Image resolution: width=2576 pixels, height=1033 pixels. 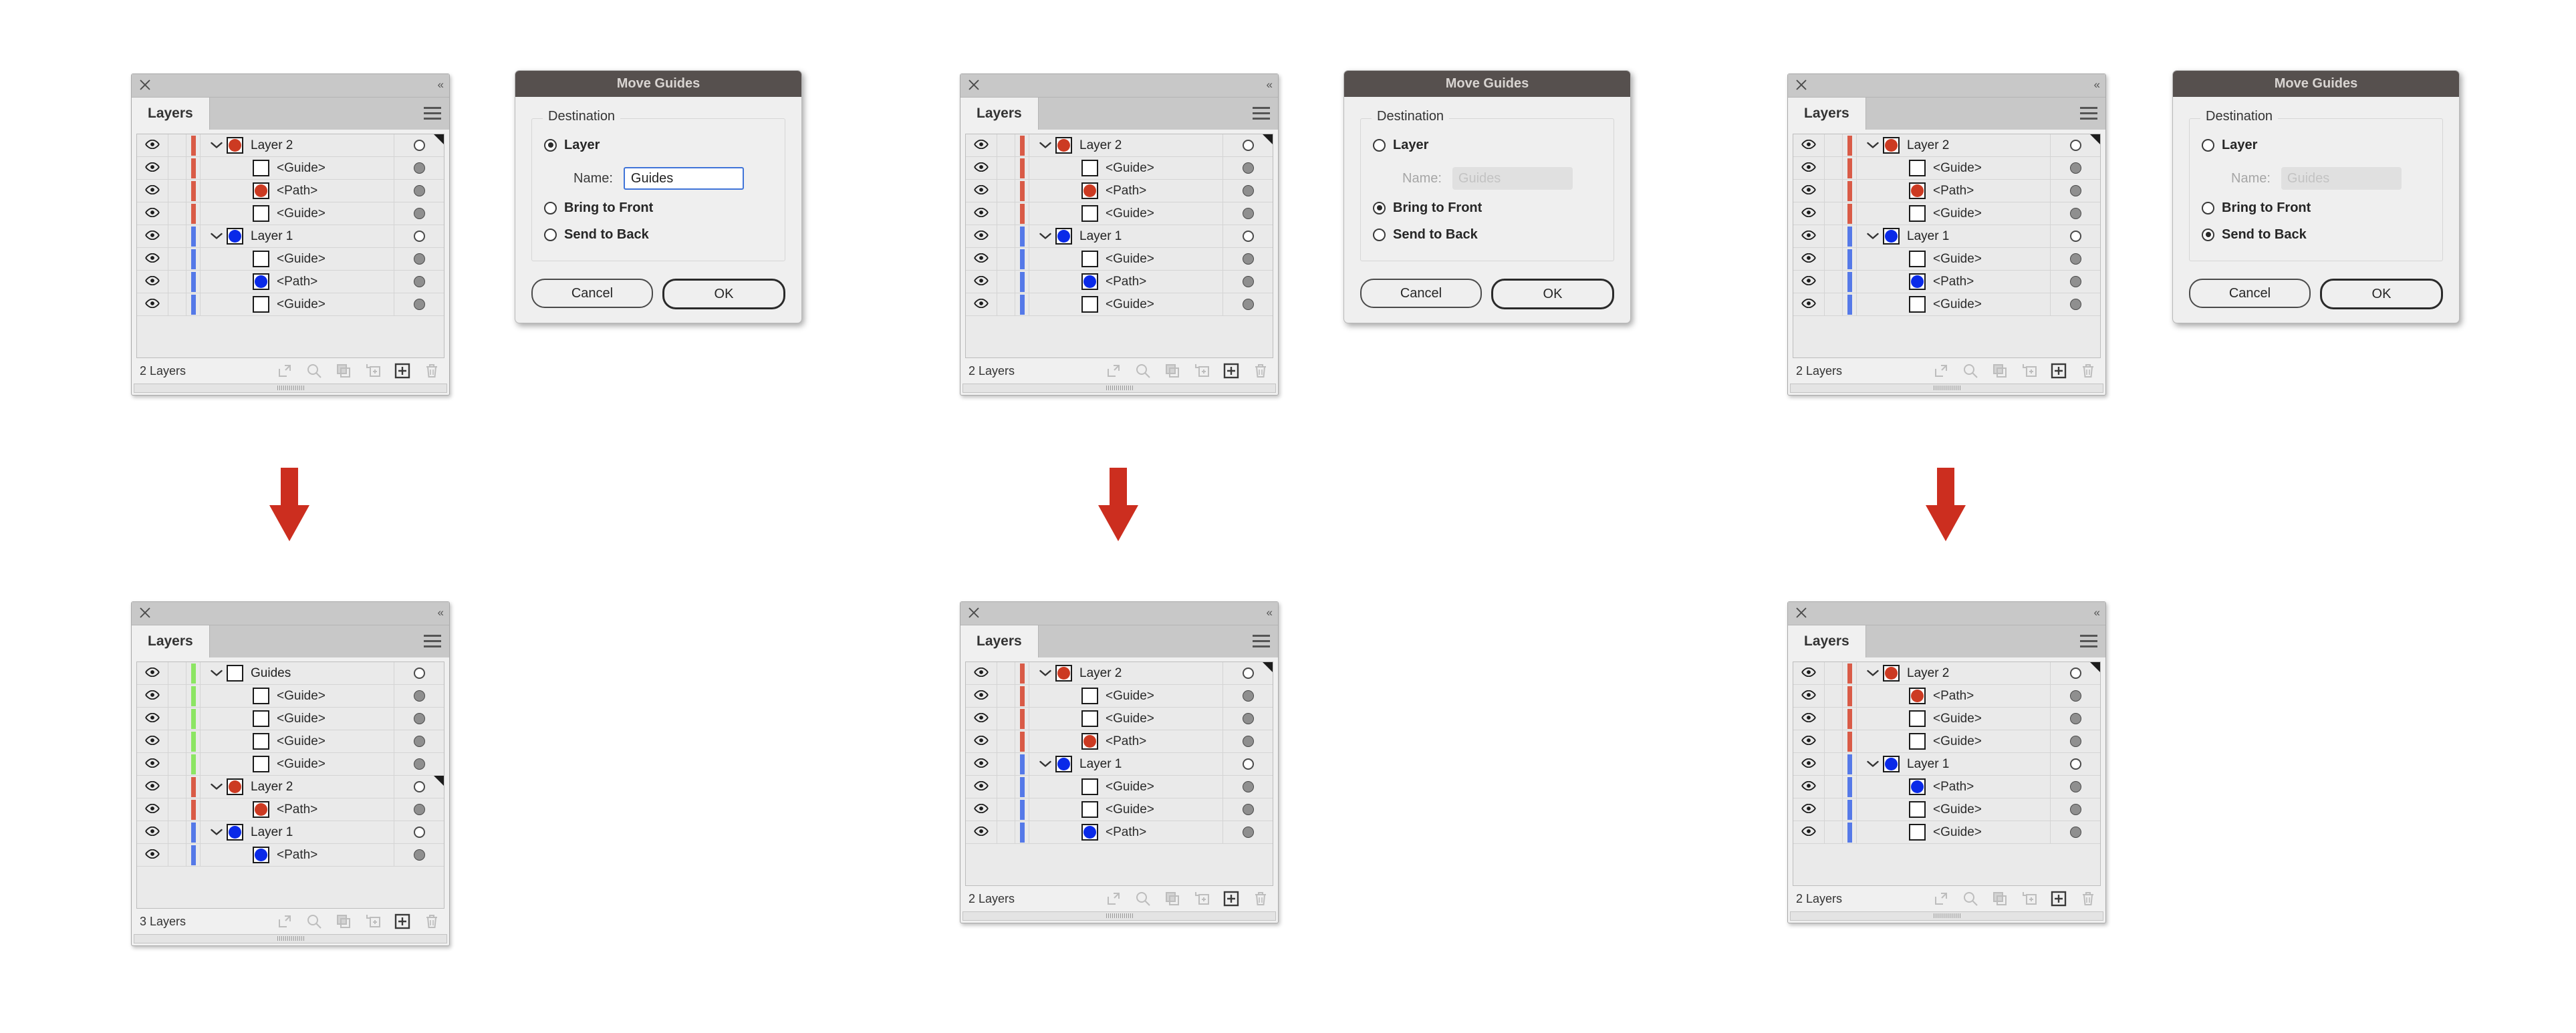 What do you see at coordinates (433, 641) in the screenshot?
I see `panel-menu-icon` at bounding box center [433, 641].